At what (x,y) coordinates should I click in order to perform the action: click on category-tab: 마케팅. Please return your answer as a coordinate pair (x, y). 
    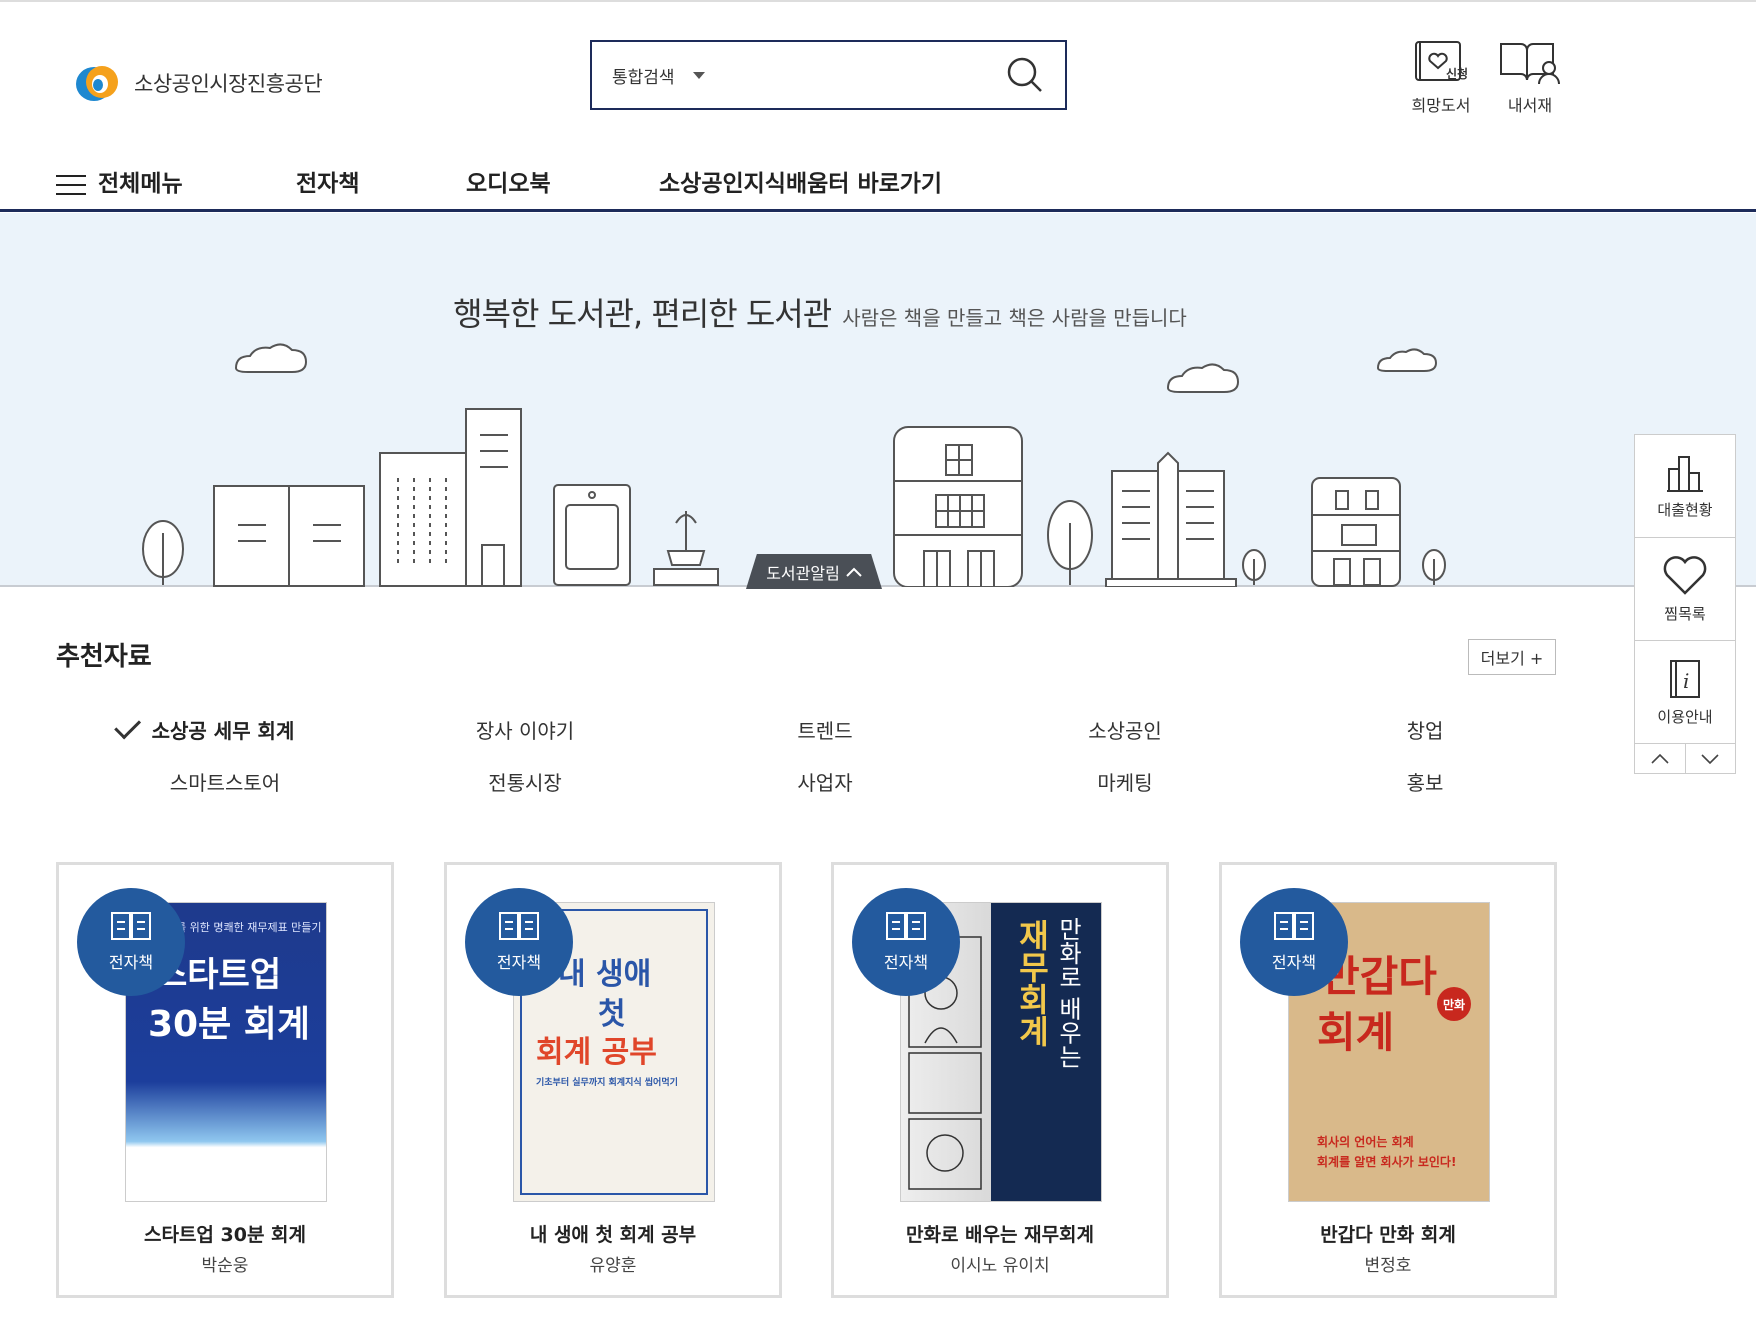
    Looking at the image, I should click on (1124, 781).